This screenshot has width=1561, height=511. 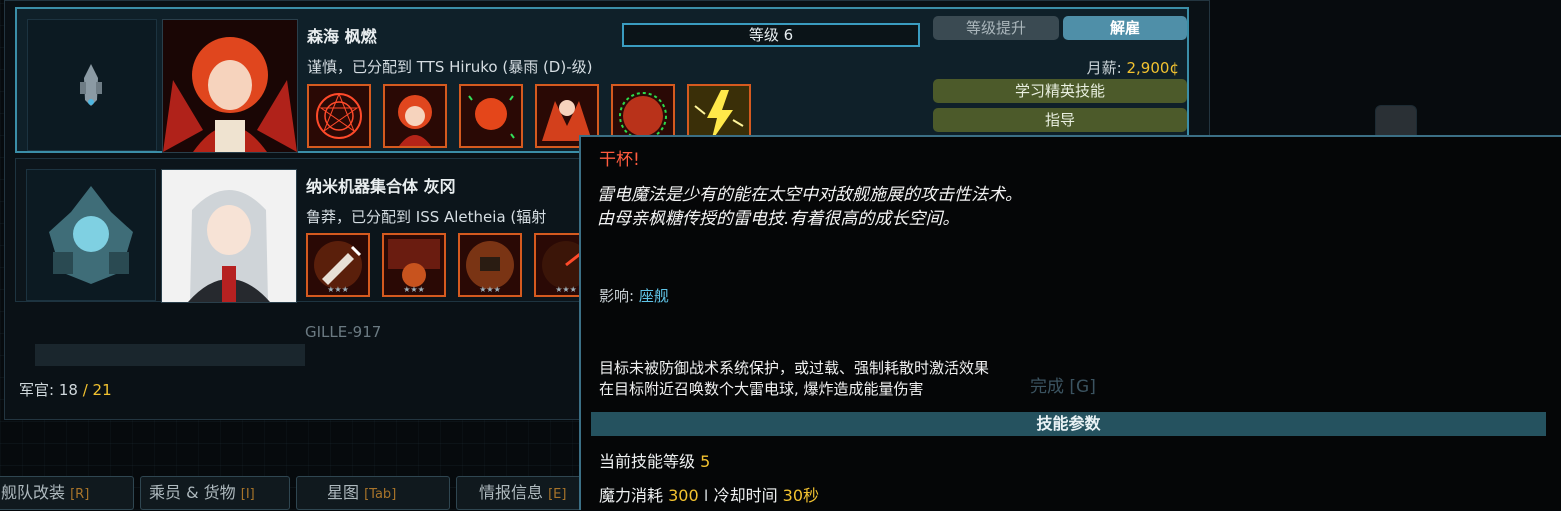 What do you see at coordinates (339, 116) in the screenshot?
I see `skill-magic-circle-icon` at bounding box center [339, 116].